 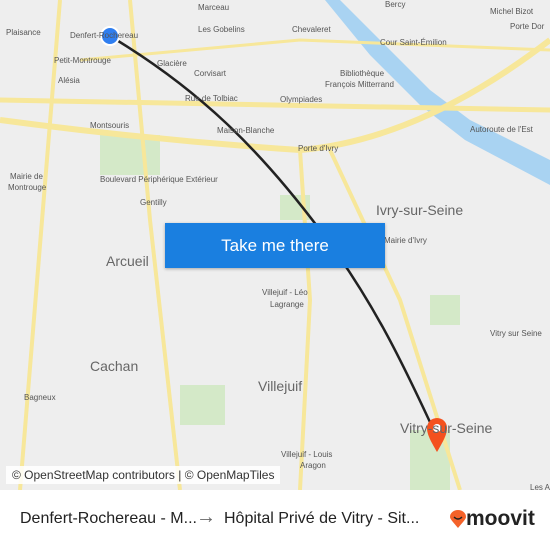 I want to click on take-me-there-button: Take me there, so click(x=275, y=245).